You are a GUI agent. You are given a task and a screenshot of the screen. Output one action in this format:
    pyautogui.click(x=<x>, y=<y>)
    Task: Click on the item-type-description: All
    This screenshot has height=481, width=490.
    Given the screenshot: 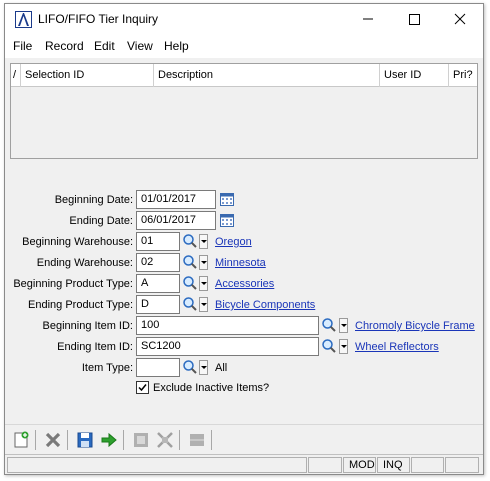 What is the action you would take?
    pyautogui.click(x=221, y=368)
    